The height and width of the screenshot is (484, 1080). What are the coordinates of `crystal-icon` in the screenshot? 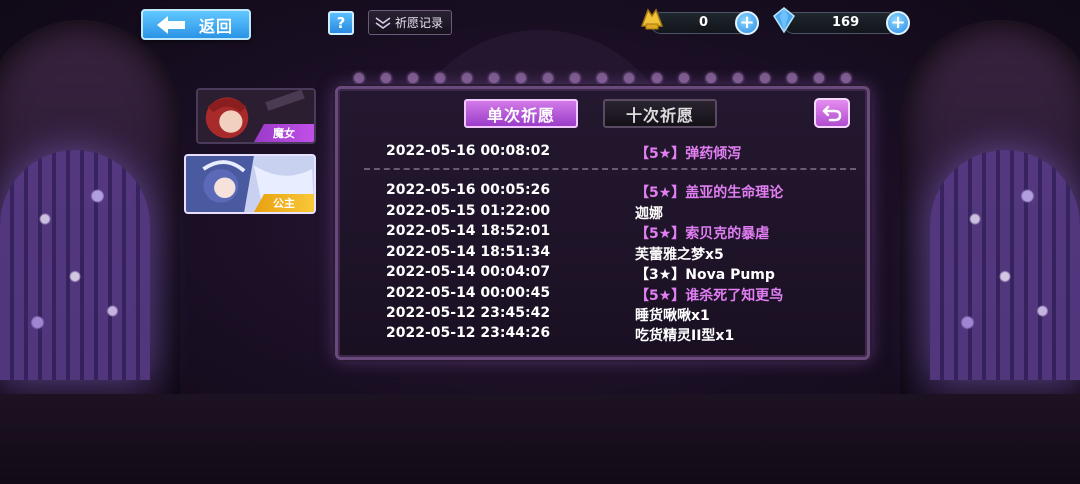 It's located at (784, 20).